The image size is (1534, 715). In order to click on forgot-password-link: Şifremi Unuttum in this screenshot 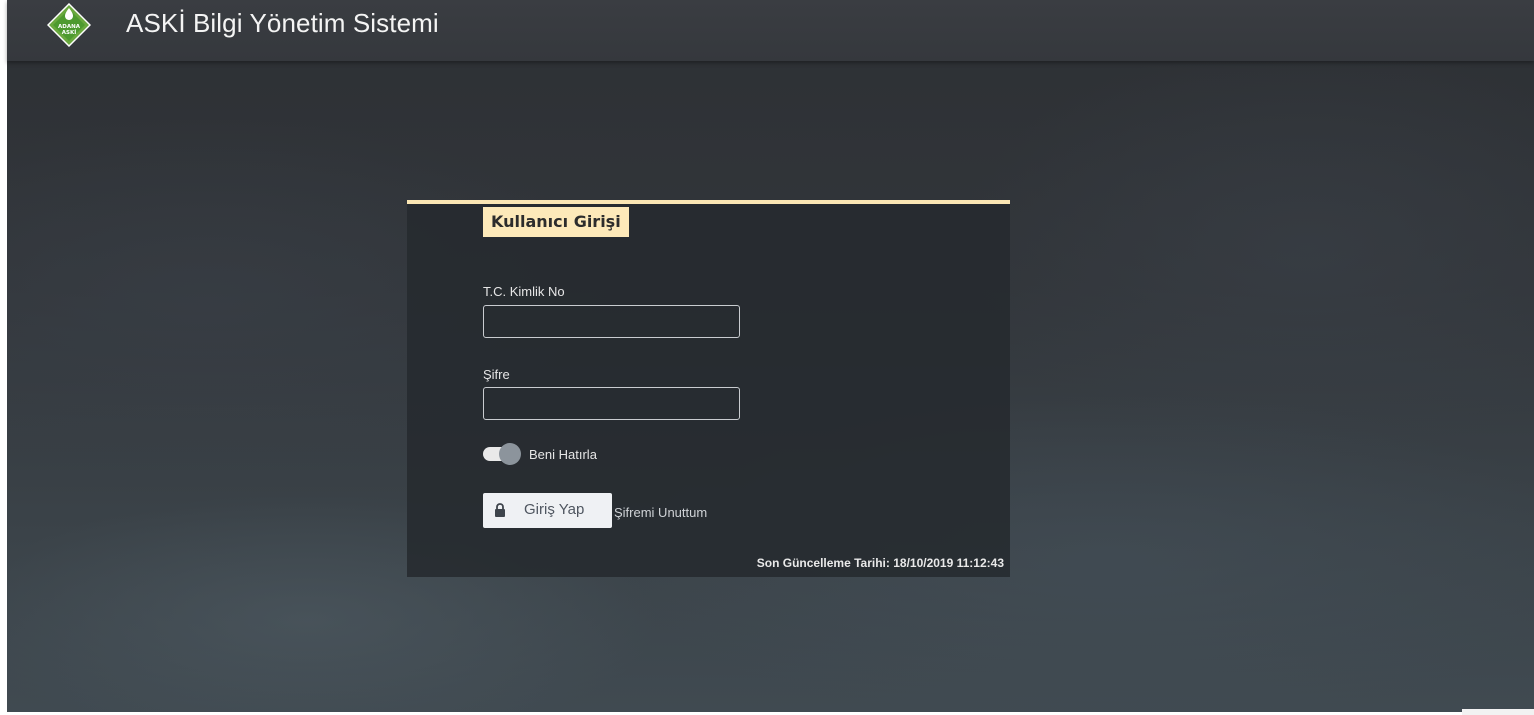, I will do `click(660, 512)`.